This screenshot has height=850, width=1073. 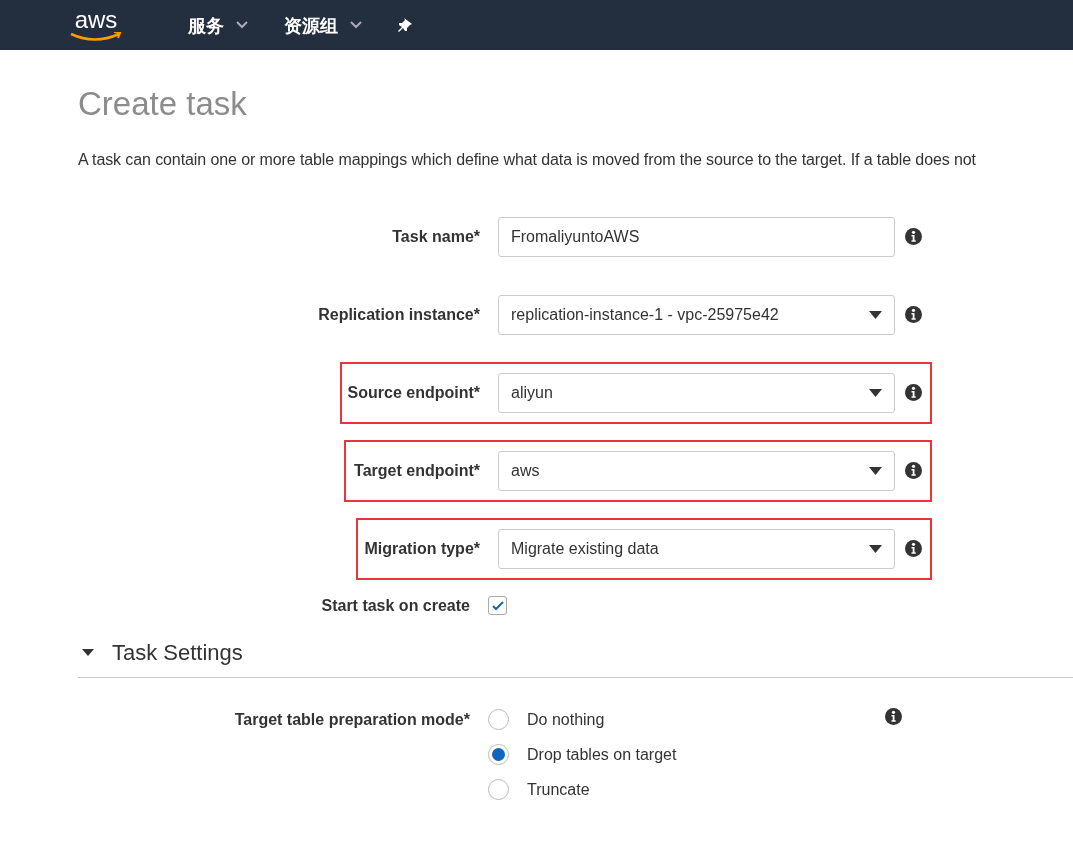 What do you see at coordinates (436, 236) in the screenshot?
I see `field-label: Task name*` at bounding box center [436, 236].